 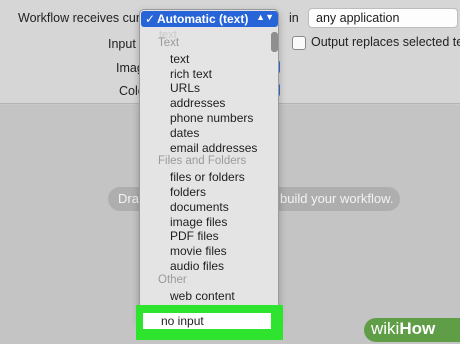 What do you see at coordinates (199, 207) in the screenshot?
I see `menu-item: documents` at bounding box center [199, 207].